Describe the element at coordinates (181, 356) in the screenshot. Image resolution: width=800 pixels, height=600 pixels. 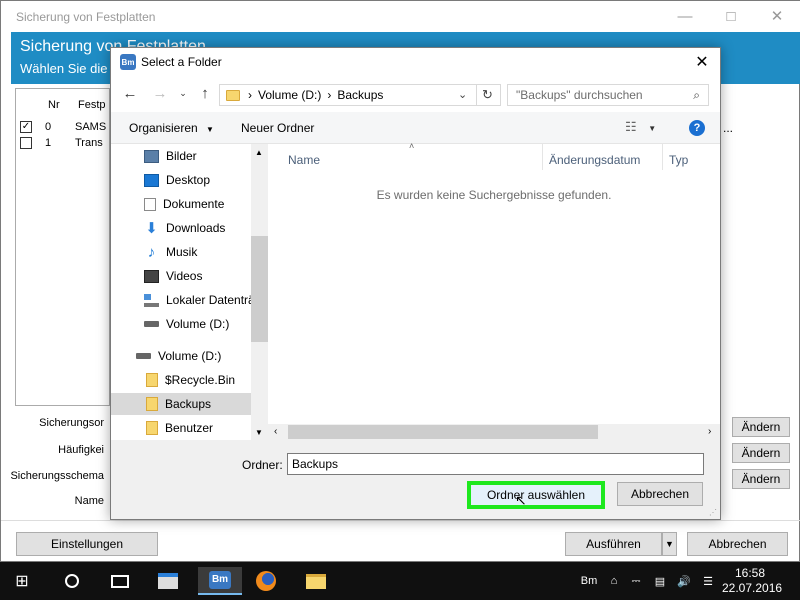
I see `nav-item-volume-d-root: Volume (D:)` at that location.